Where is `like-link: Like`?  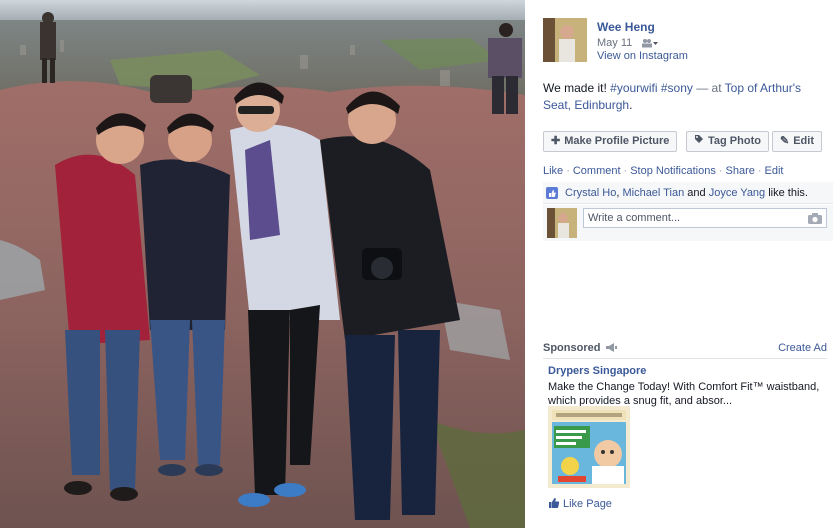
like-link: Like is located at coordinates (553, 171).